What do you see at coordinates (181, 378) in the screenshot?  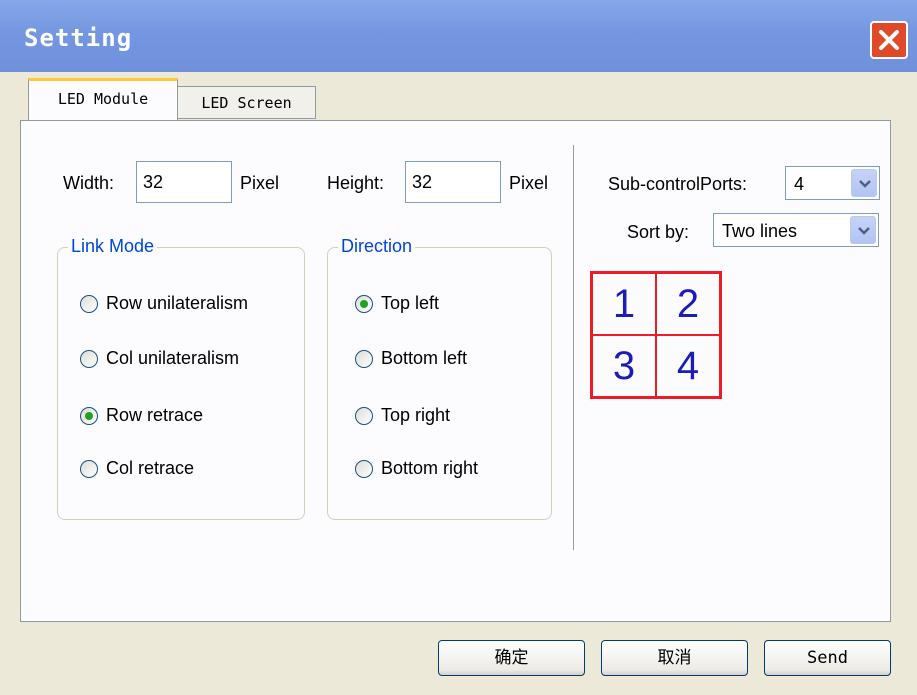 I see `link-mode-group: Link Mode` at bounding box center [181, 378].